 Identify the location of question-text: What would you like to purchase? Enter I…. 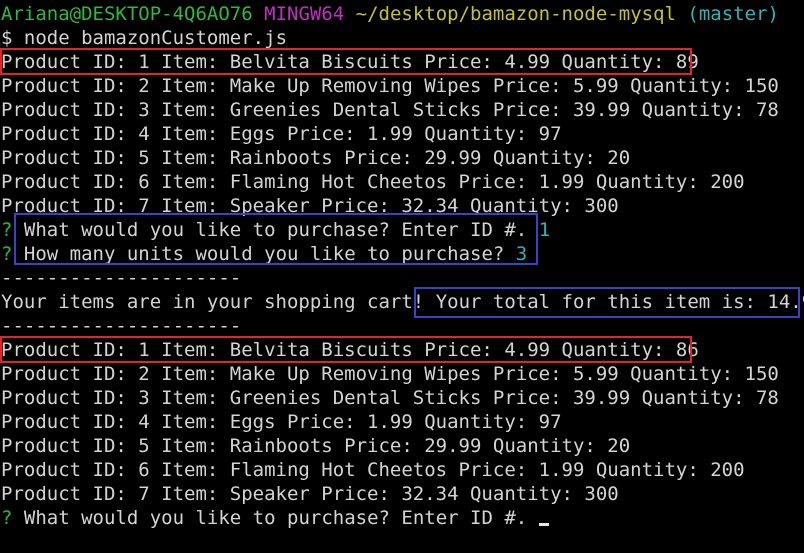
(275, 518).